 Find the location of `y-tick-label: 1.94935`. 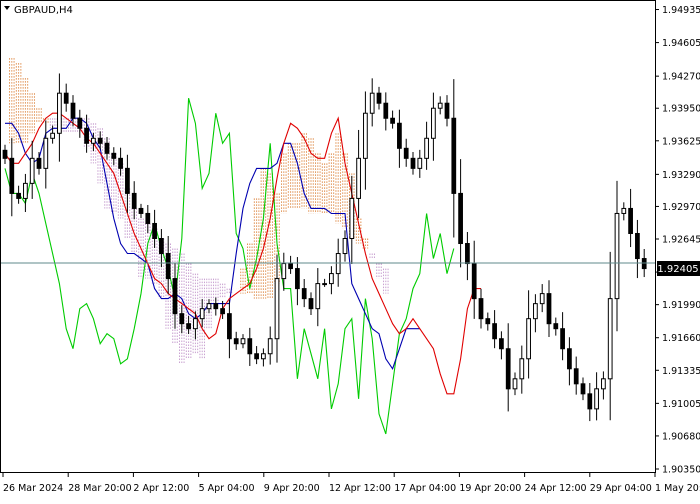

y-tick-label: 1.94935 is located at coordinates (681, 10).